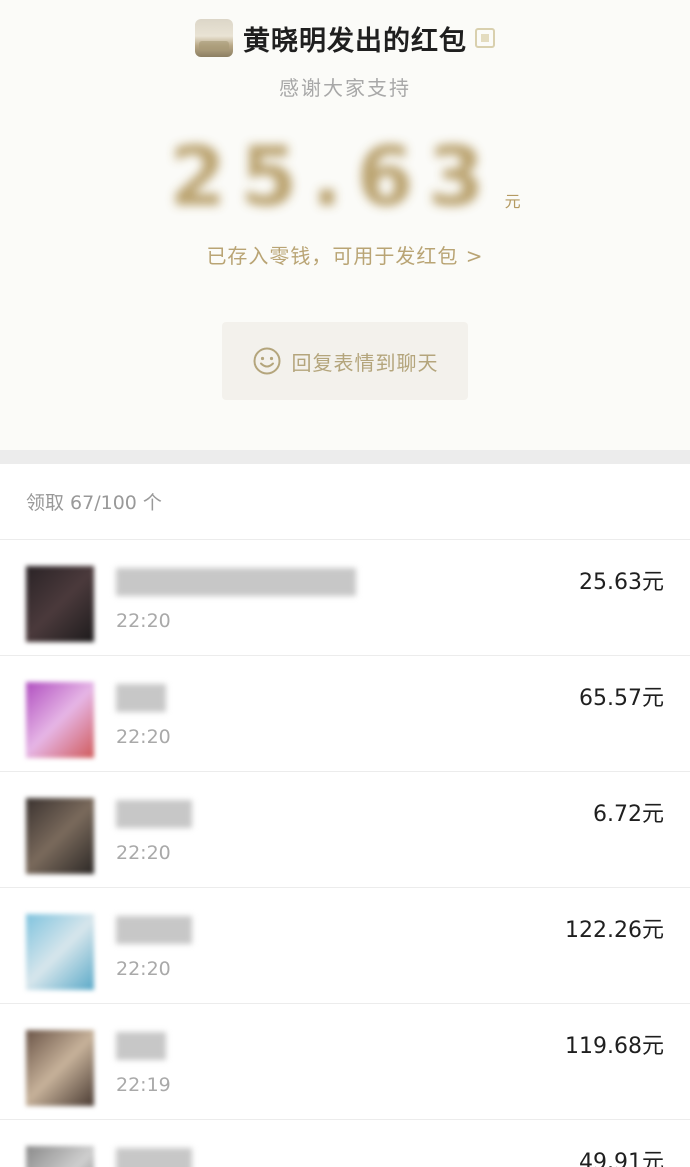 The image size is (690, 1167). What do you see at coordinates (345, 598) in the screenshot?
I see `receiver-row: 22:20 25.63元` at bounding box center [345, 598].